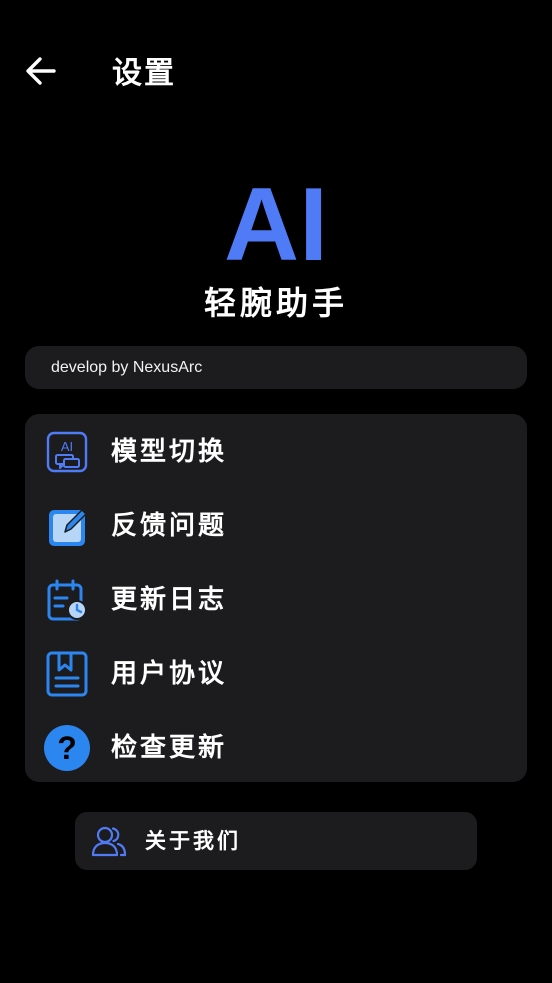  I want to click on menu-item-label: 更新日志, so click(169, 600).